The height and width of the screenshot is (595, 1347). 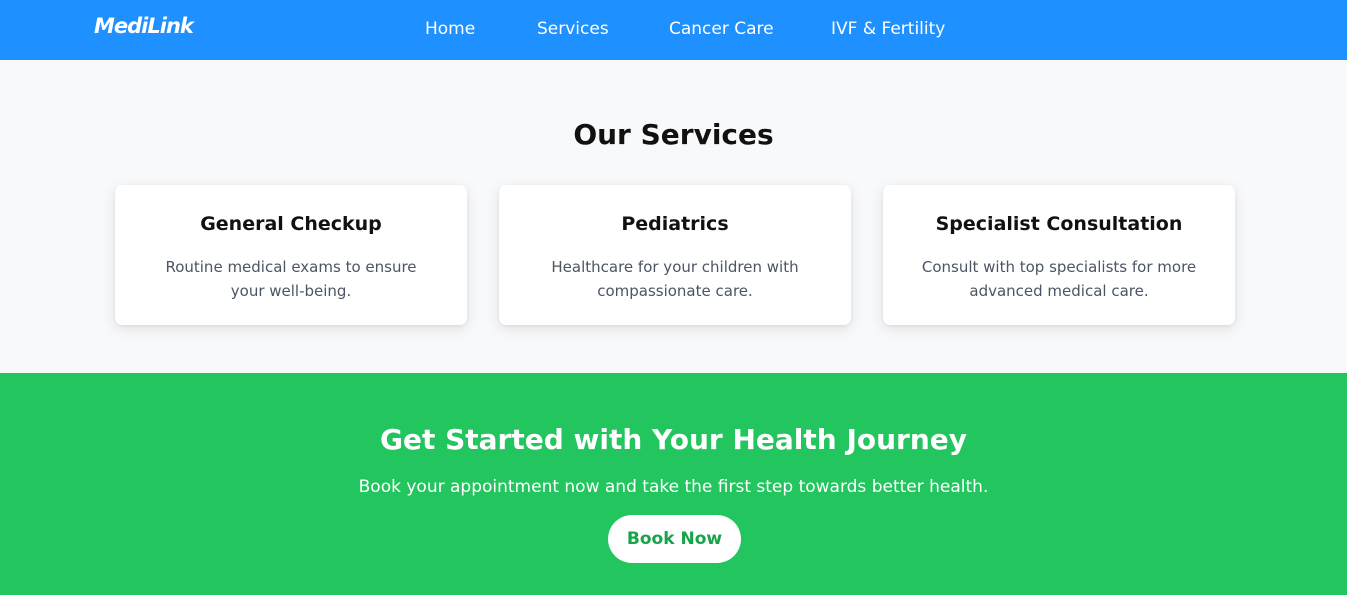 I want to click on book-now-button: Book Now, so click(x=674, y=539).